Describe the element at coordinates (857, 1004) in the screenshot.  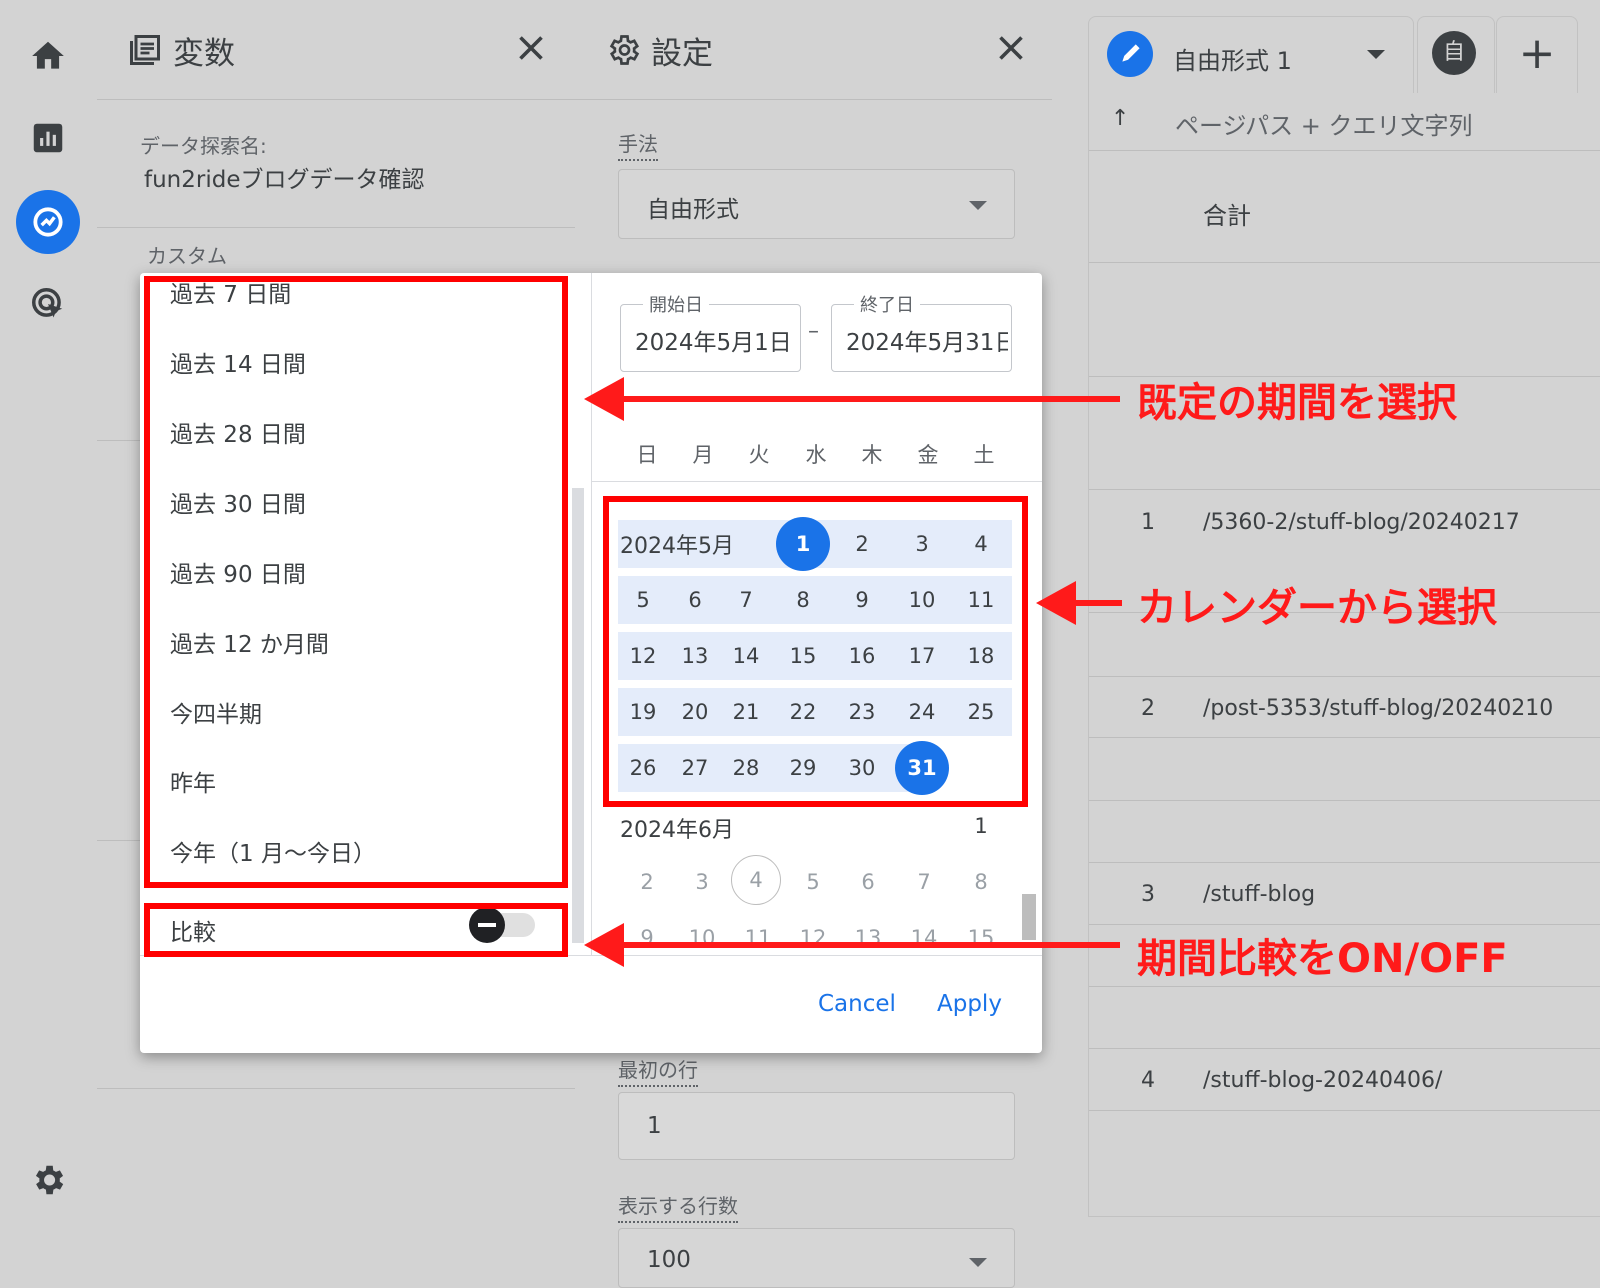
I see `cancel-button: Cancel` at that location.